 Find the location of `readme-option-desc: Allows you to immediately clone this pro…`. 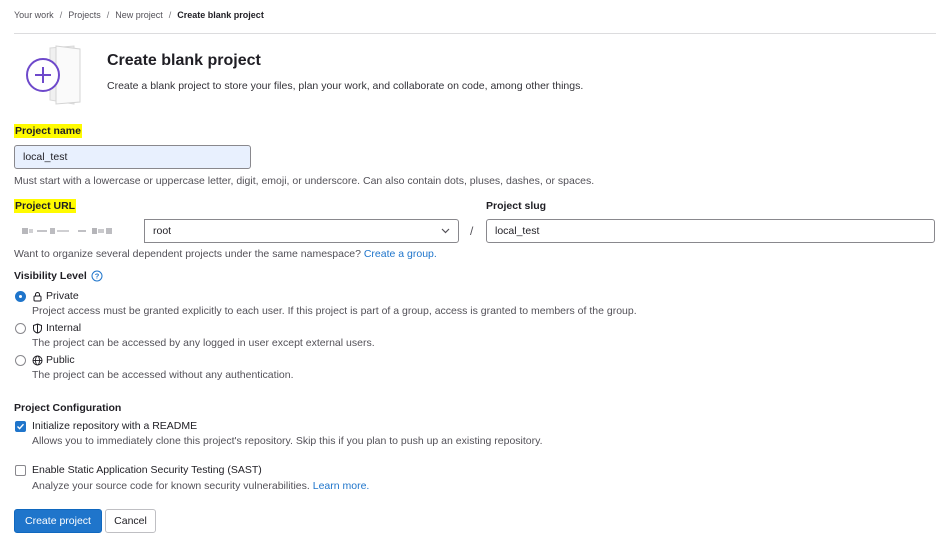

readme-option-desc: Allows you to immediately clone this pro… is located at coordinates (287, 441).